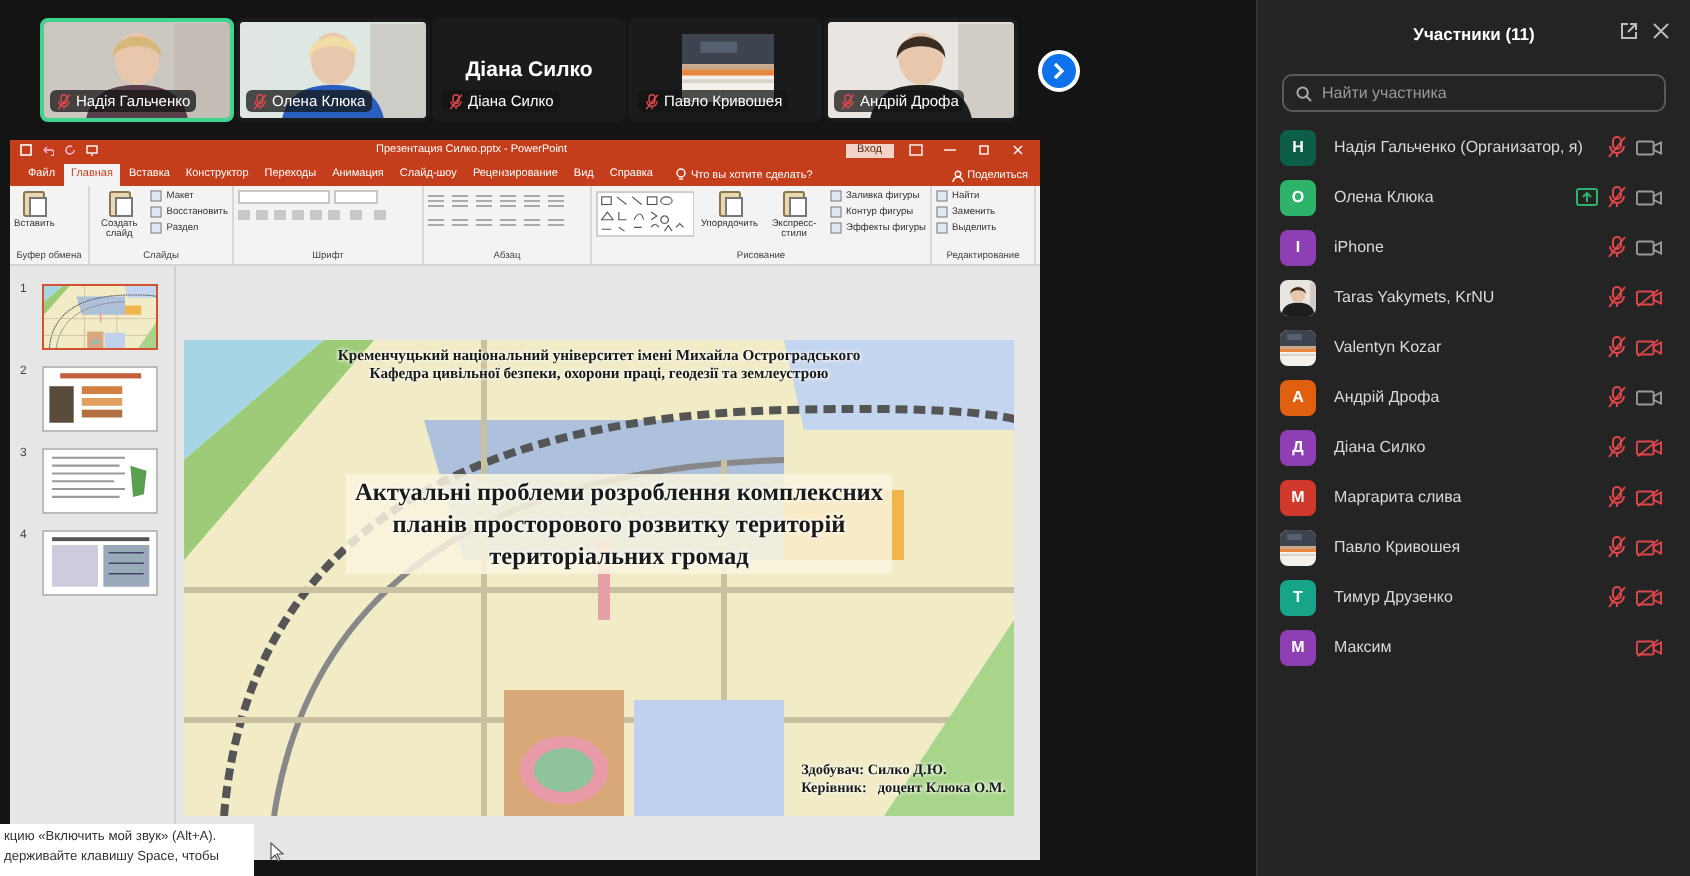  Describe the element at coordinates (645, 214) in the screenshot. I see `shapes-gallery` at that location.